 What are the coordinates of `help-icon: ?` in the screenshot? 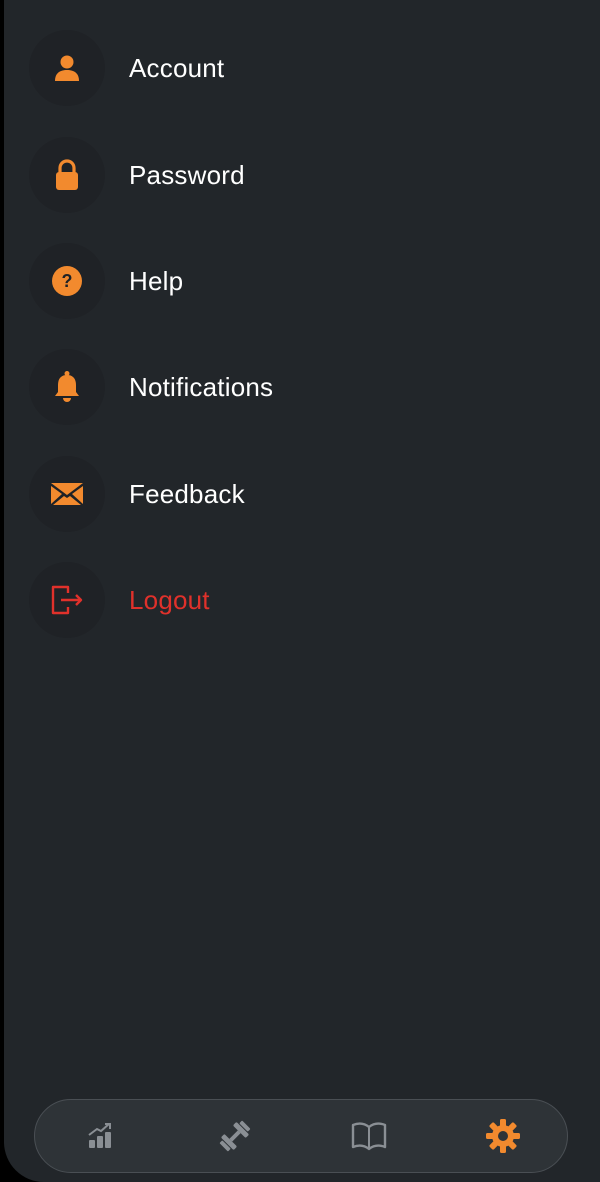 It's located at (67, 281).